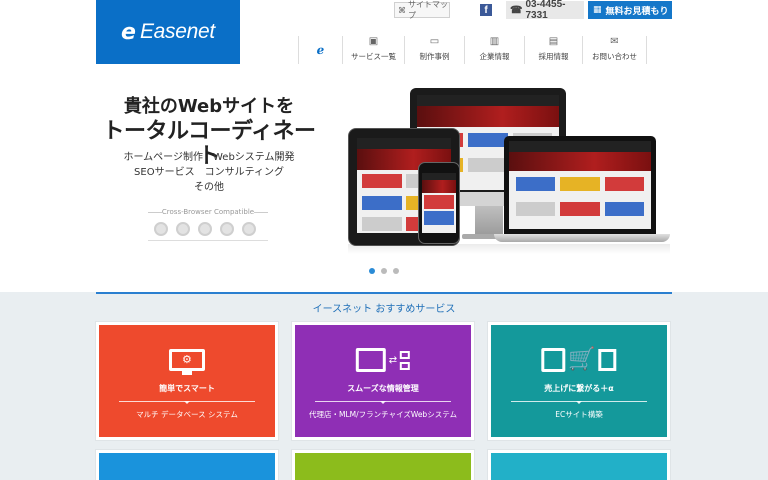 This screenshot has height=480, width=768. I want to click on logo-text: Easenet, so click(177, 31).